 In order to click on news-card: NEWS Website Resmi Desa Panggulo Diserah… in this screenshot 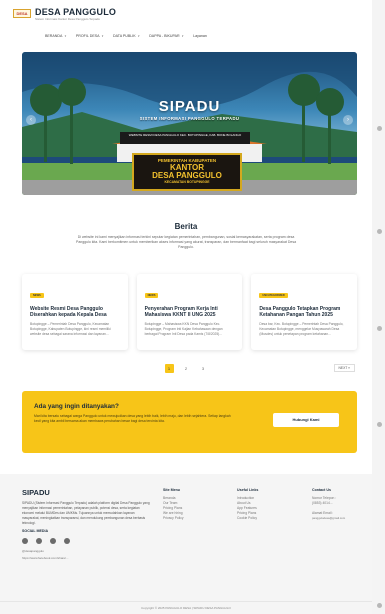, I will do `click(75, 312)`.